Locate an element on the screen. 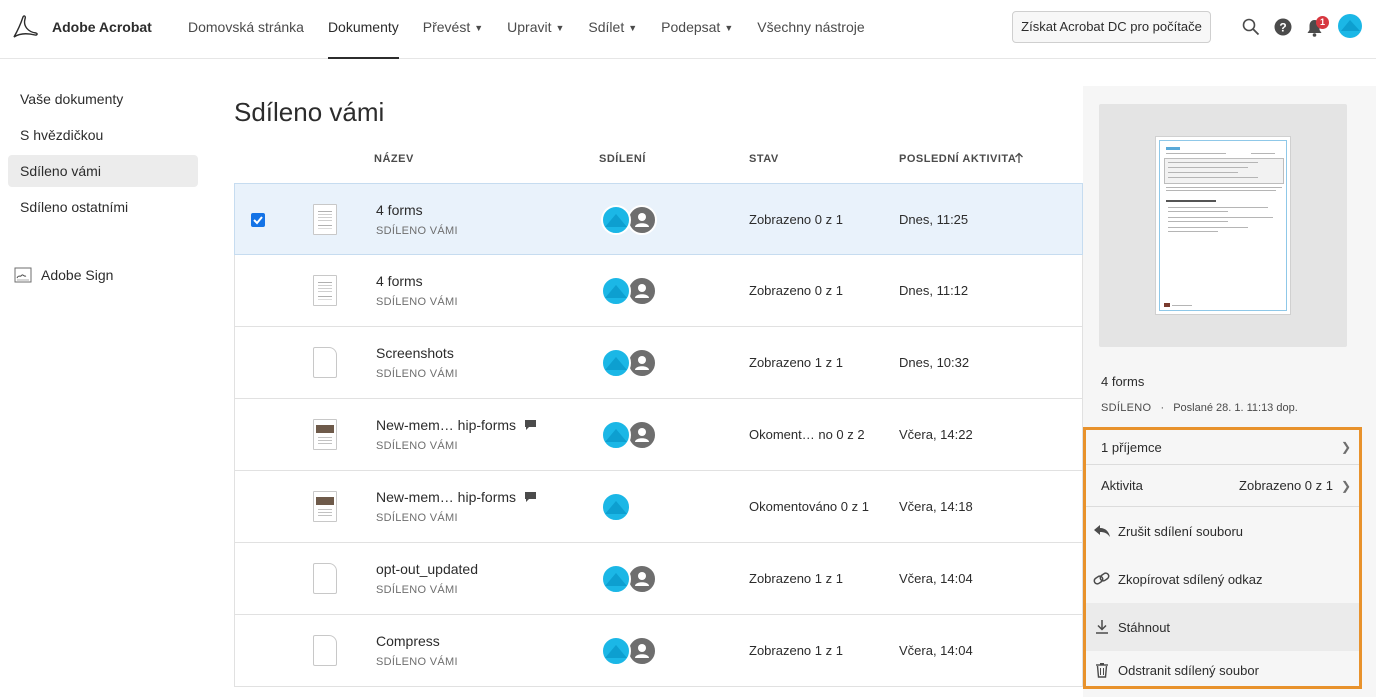 The image size is (1376, 697). row-checkbox is located at coordinates (258, 220).